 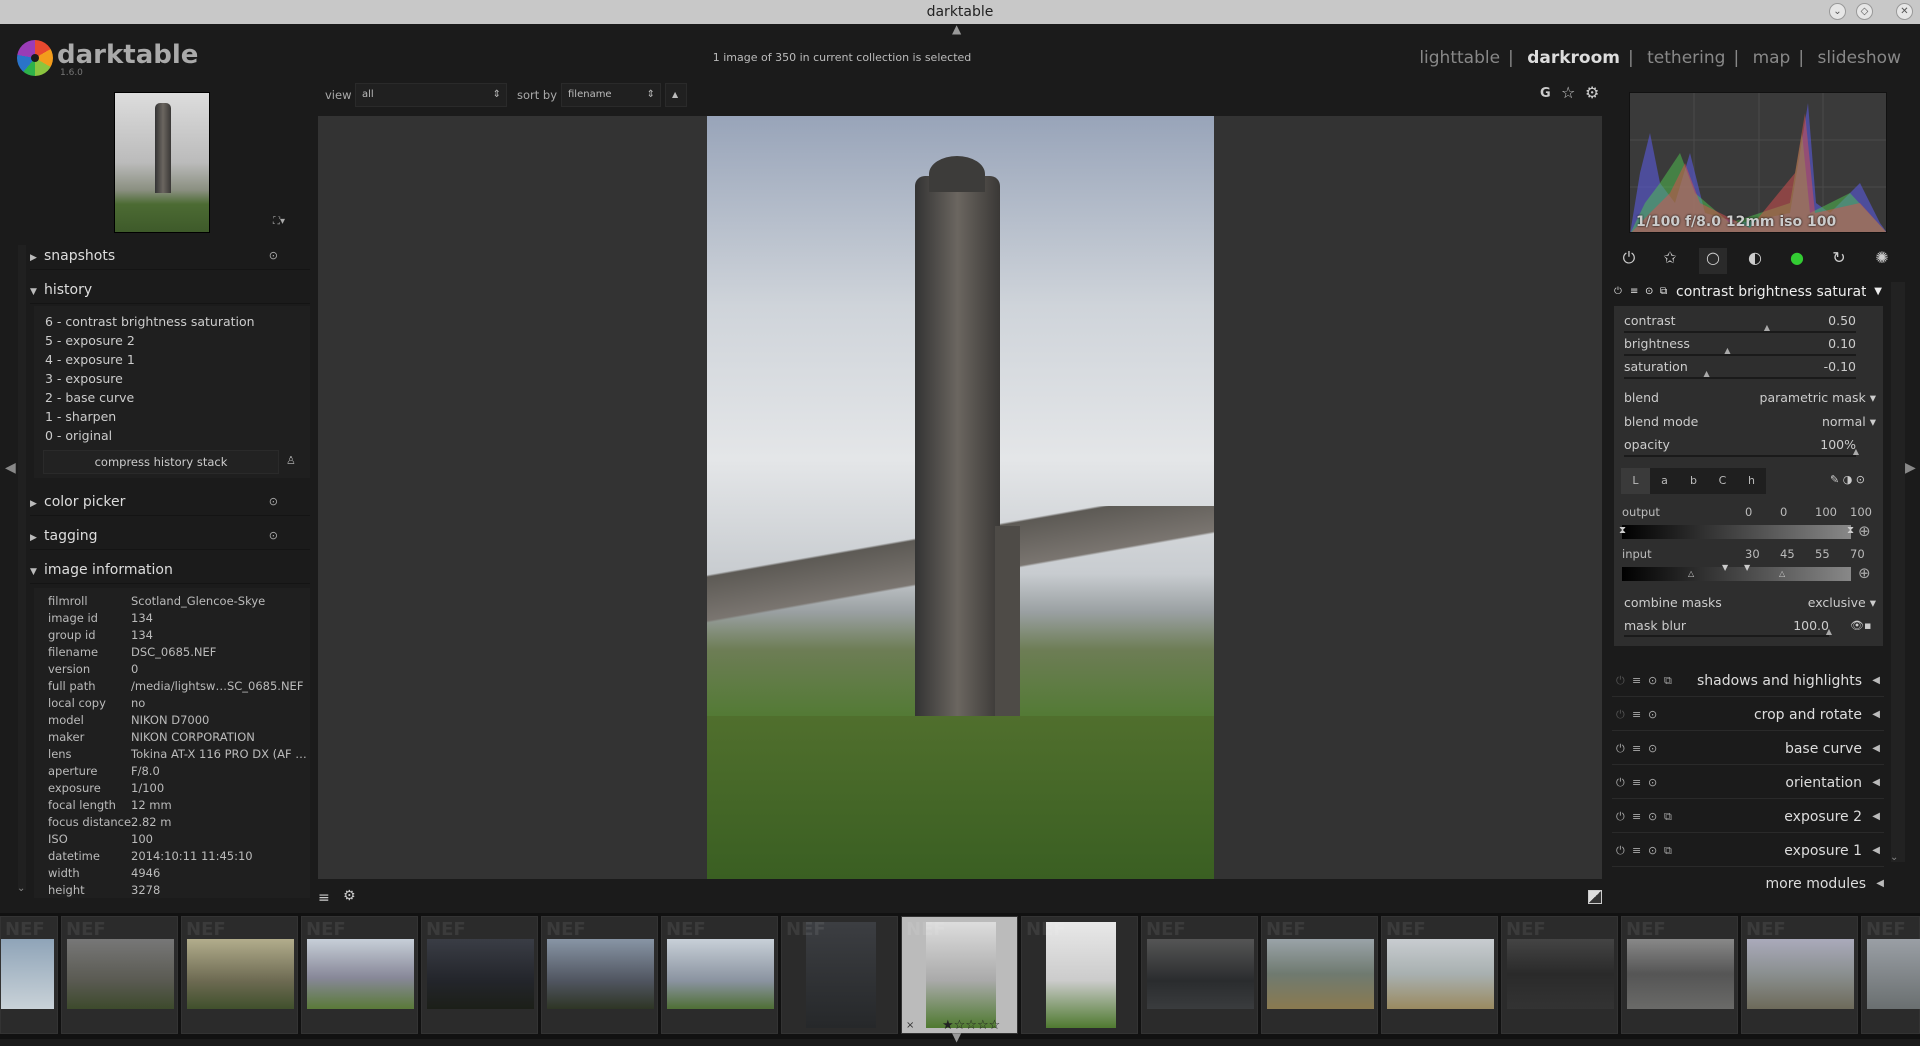 I want to click on module-exposure-2: ⏻ ≡ ⊙ ⧉ exposure 2 ◀, so click(x=1748, y=817).